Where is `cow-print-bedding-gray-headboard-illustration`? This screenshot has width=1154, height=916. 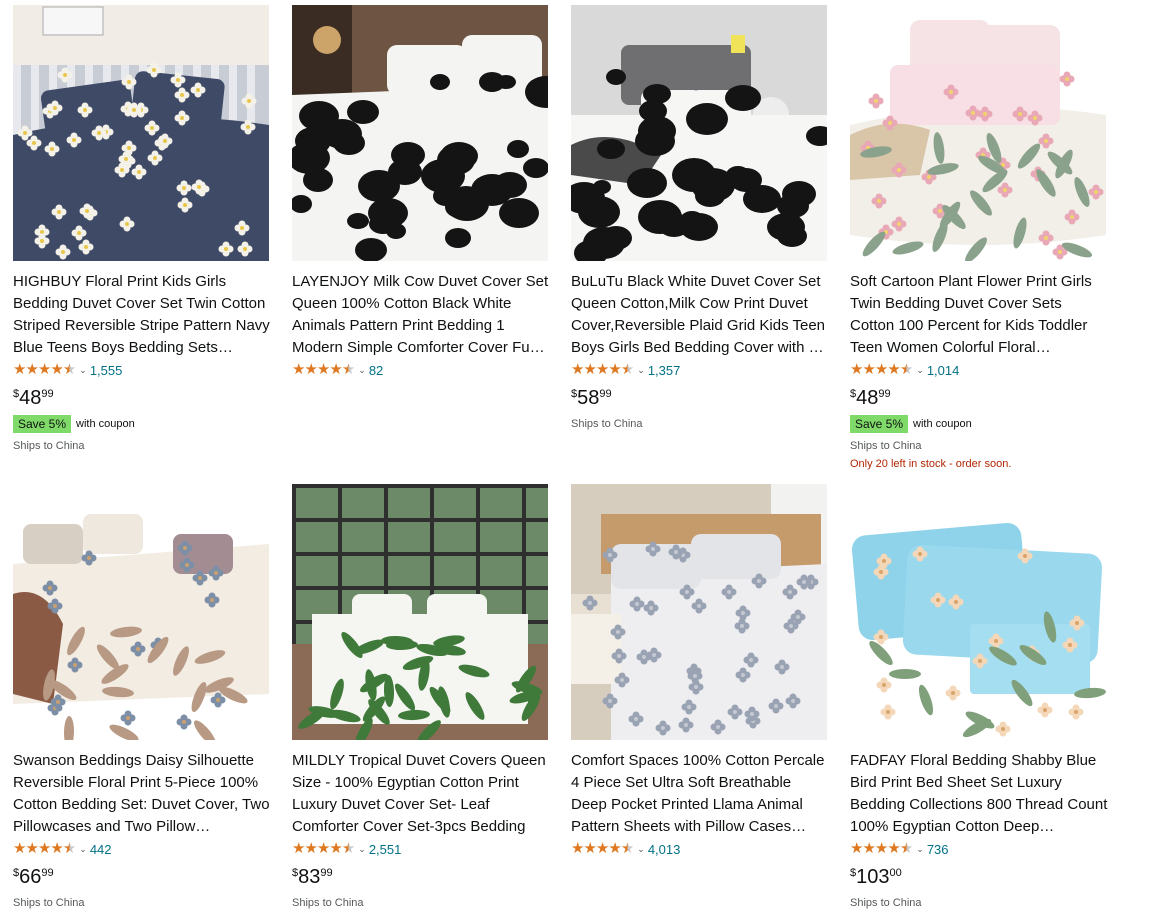
cow-print-bedding-gray-headboard-illustration is located at coordinates (699, 133).